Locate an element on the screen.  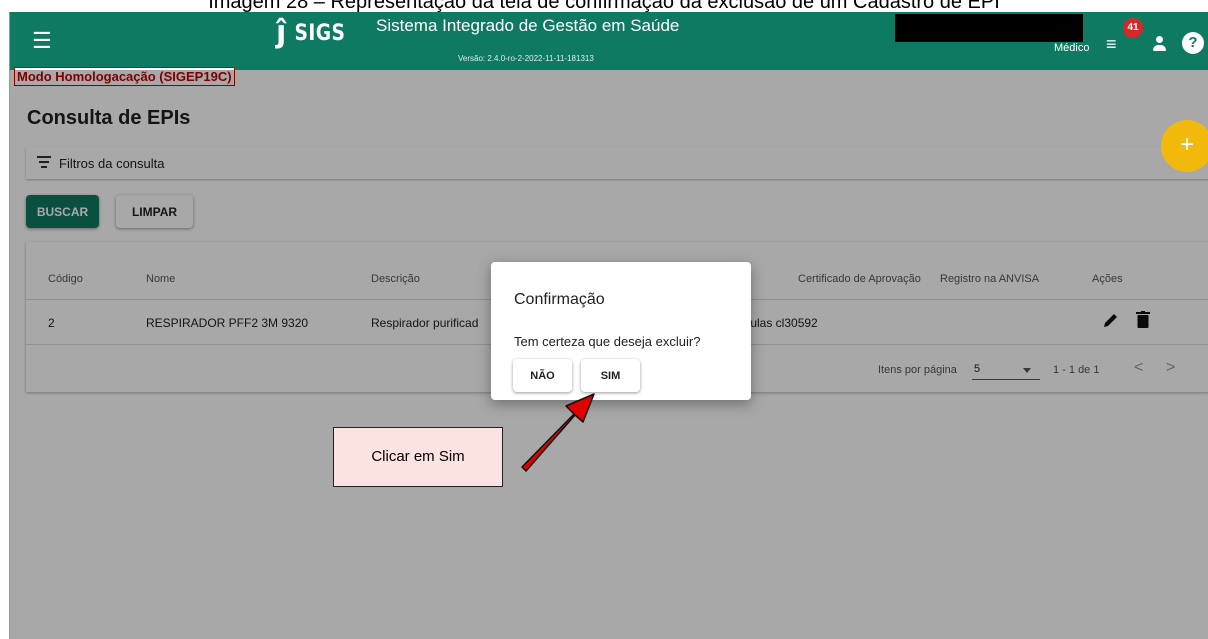
user-icon is located at coordinates (1159, 44).